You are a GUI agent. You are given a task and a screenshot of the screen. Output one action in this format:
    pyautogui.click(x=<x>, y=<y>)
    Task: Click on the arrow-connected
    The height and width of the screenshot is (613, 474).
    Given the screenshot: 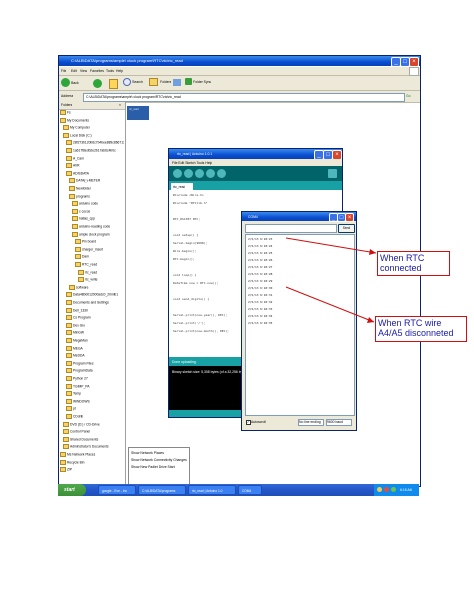 What is the action you would take?
    pyautogui.click(x=331, y=245)
    